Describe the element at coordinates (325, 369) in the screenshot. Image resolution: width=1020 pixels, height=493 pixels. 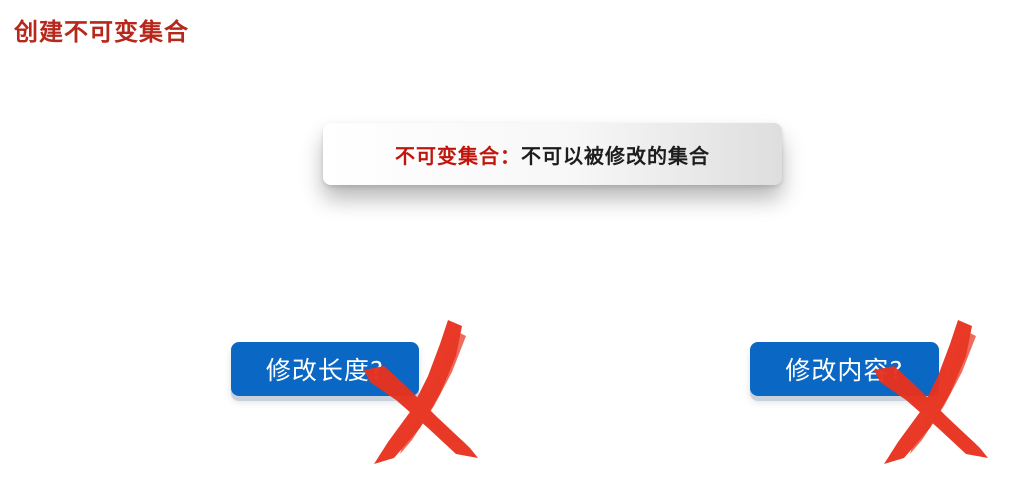
I see `modify-length-button: 修改长度?` at that location.